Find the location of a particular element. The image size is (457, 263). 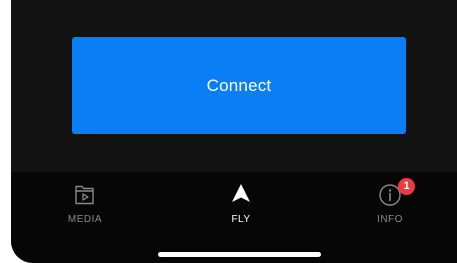

tab-media-label: MEDIA is located at coordinates (85, 219).